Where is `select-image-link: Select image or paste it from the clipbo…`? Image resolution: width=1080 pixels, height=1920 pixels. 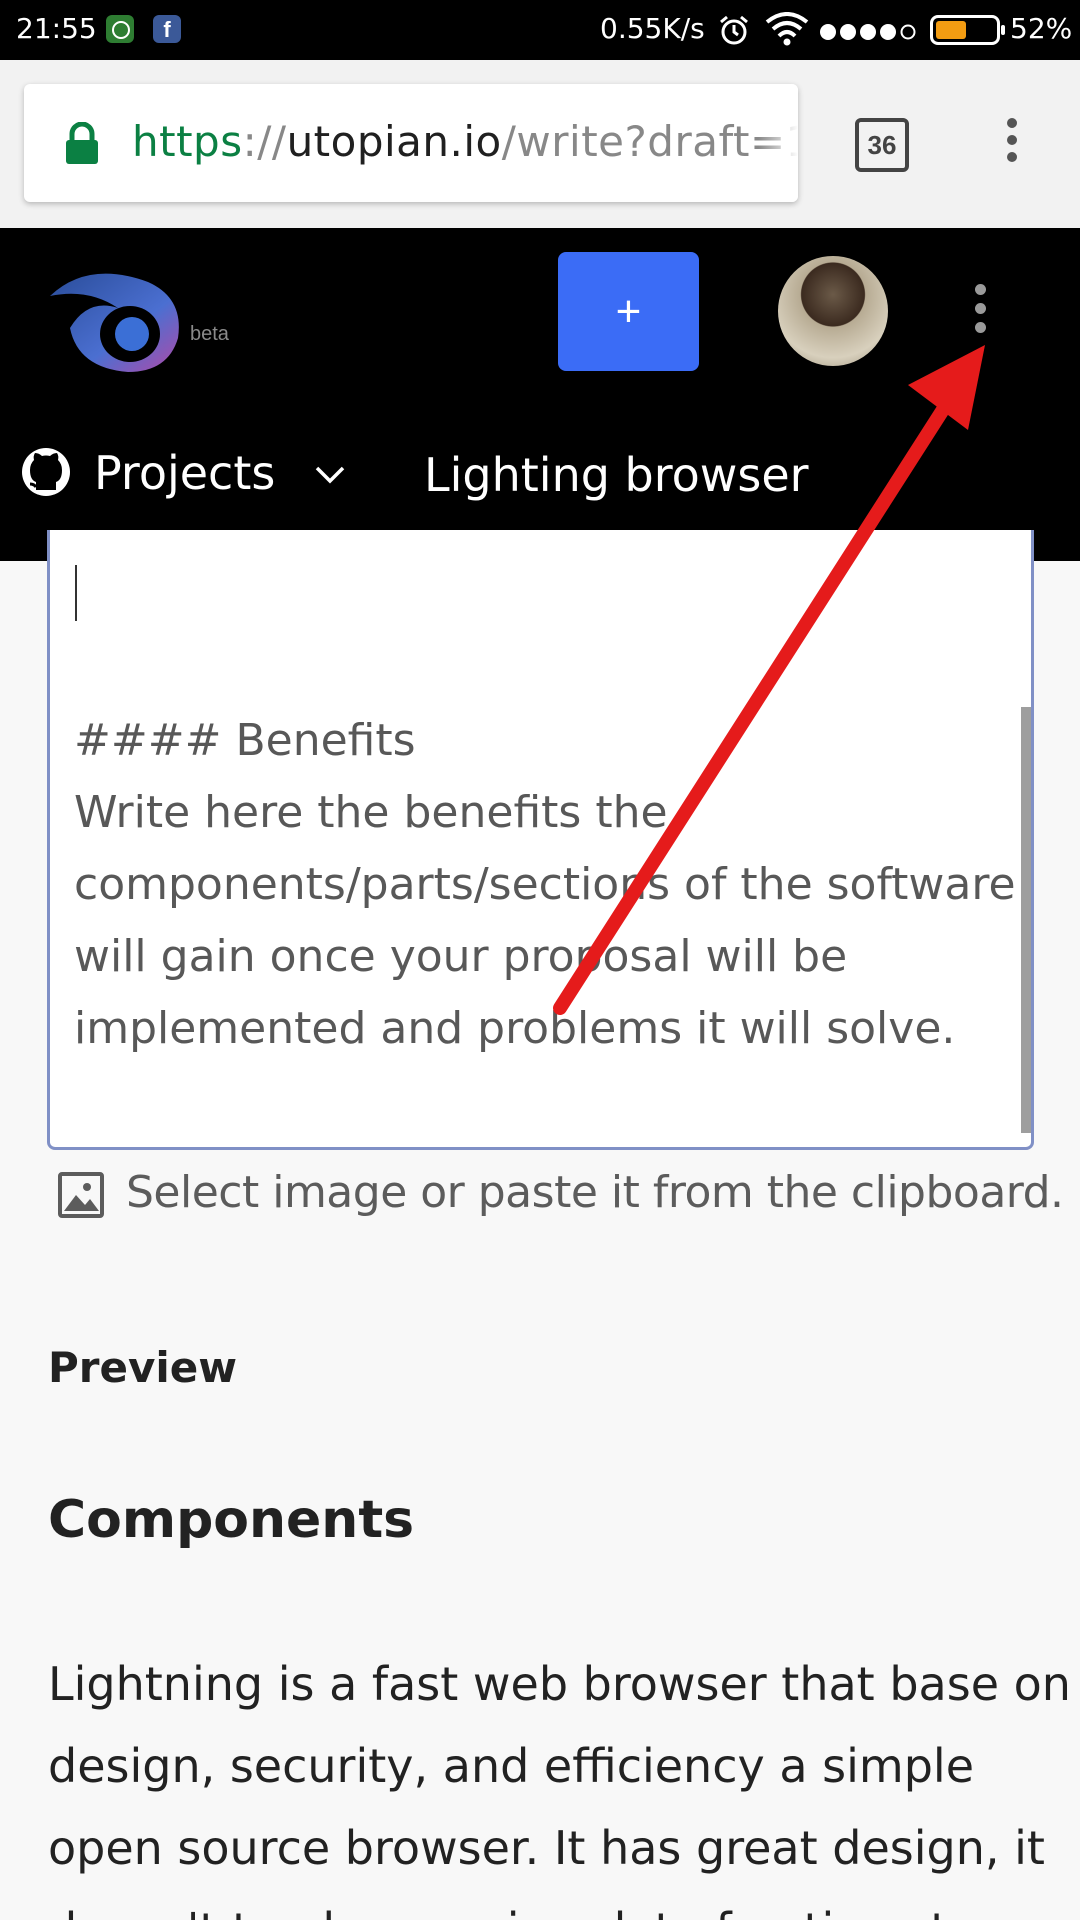
select-image-link: Select image or paste it from the clipbo… is located at coordinates (595, 1192).